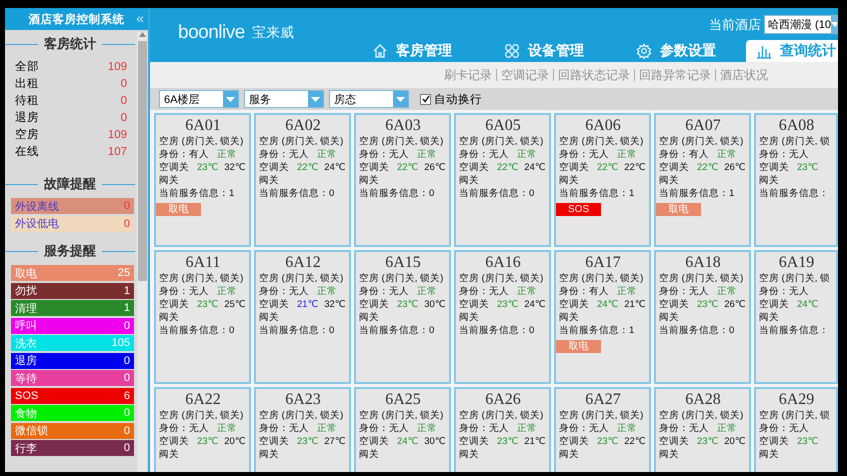 The image size is (847, 476). What do you see at coordinates (702, 429) in the screenshot?
I see `room-card: 6A28 空房 (房门关, 锁关) 身份：无人 正常 空调关 23℃ 20℃ 阀关` at bounding box center [702, 429].